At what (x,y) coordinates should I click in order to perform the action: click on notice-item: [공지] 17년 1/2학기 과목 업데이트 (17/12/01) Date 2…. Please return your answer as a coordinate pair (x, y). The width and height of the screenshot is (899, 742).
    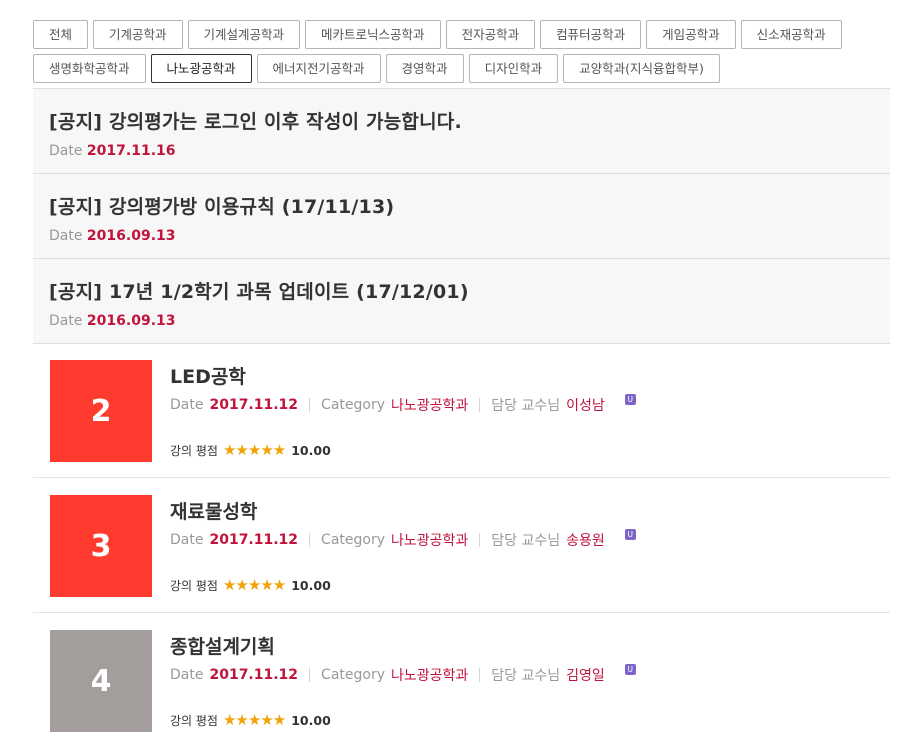
    Looking at the image, I should click on (461, 301).